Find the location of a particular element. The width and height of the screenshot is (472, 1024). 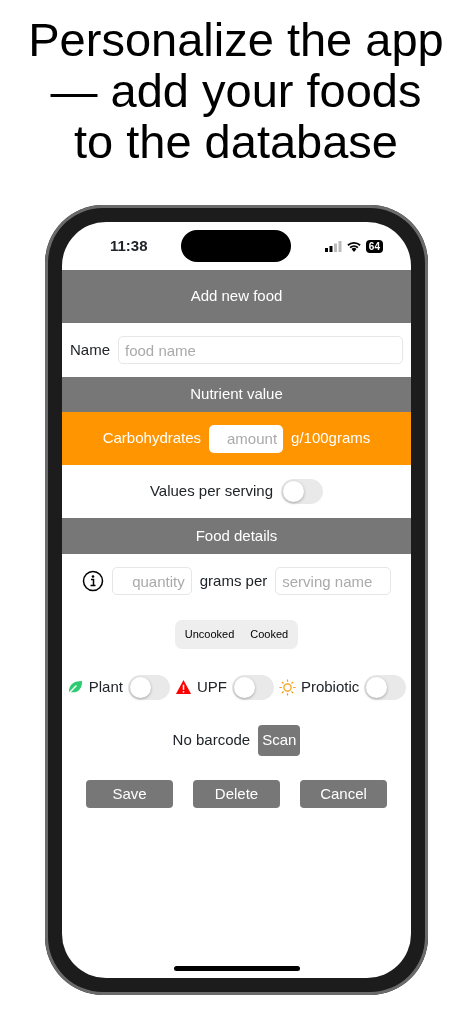

action-button: Save is located at coordinates (129, 794).